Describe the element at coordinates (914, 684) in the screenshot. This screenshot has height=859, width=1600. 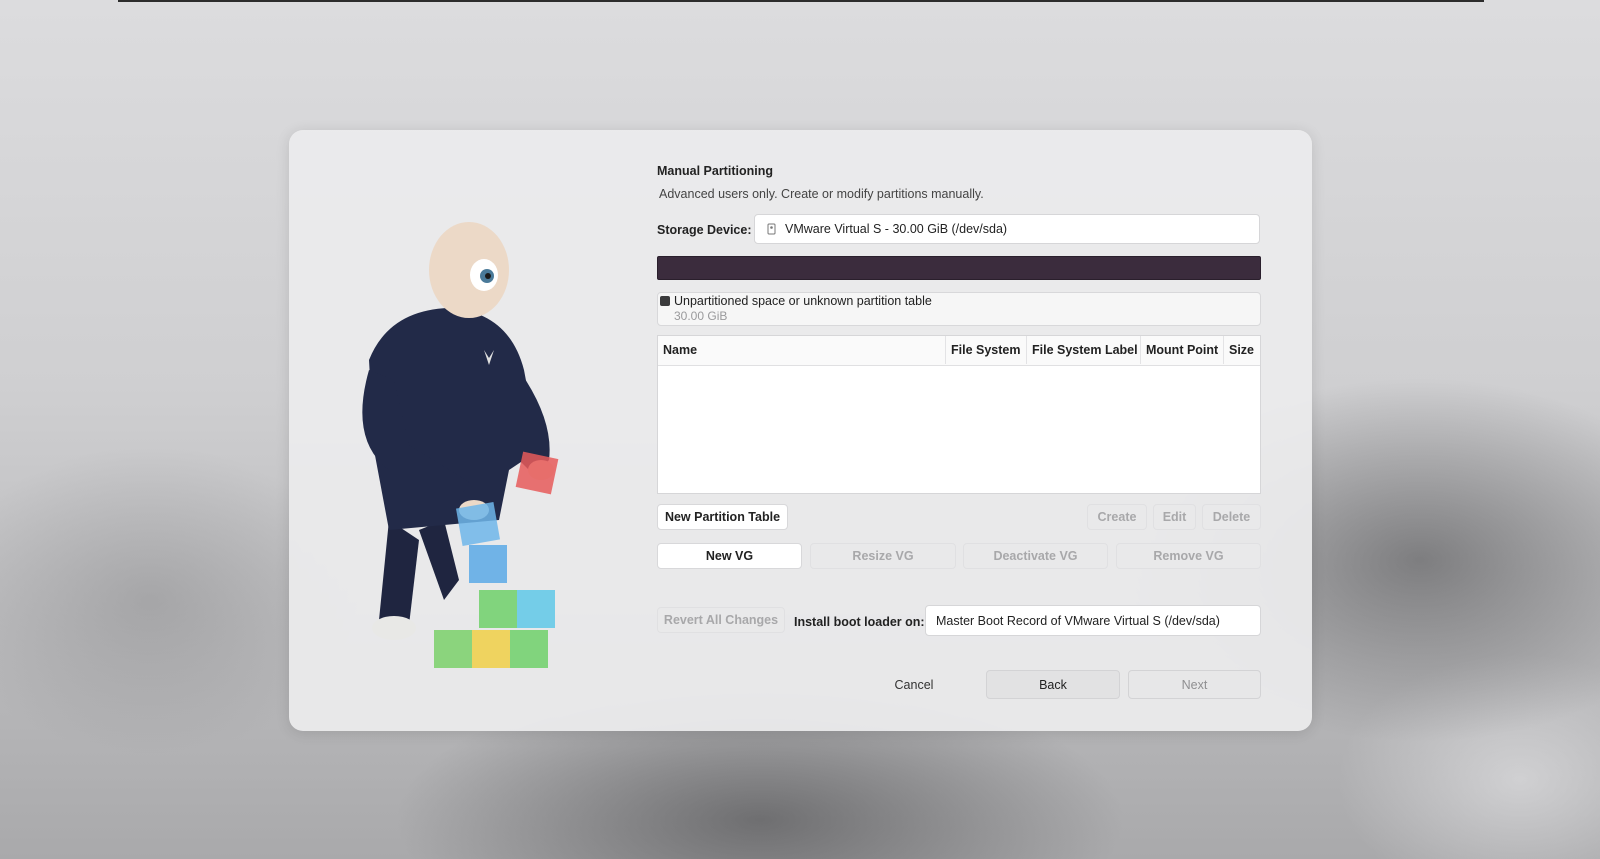
I see `cancel-button: Cancel` at that location.